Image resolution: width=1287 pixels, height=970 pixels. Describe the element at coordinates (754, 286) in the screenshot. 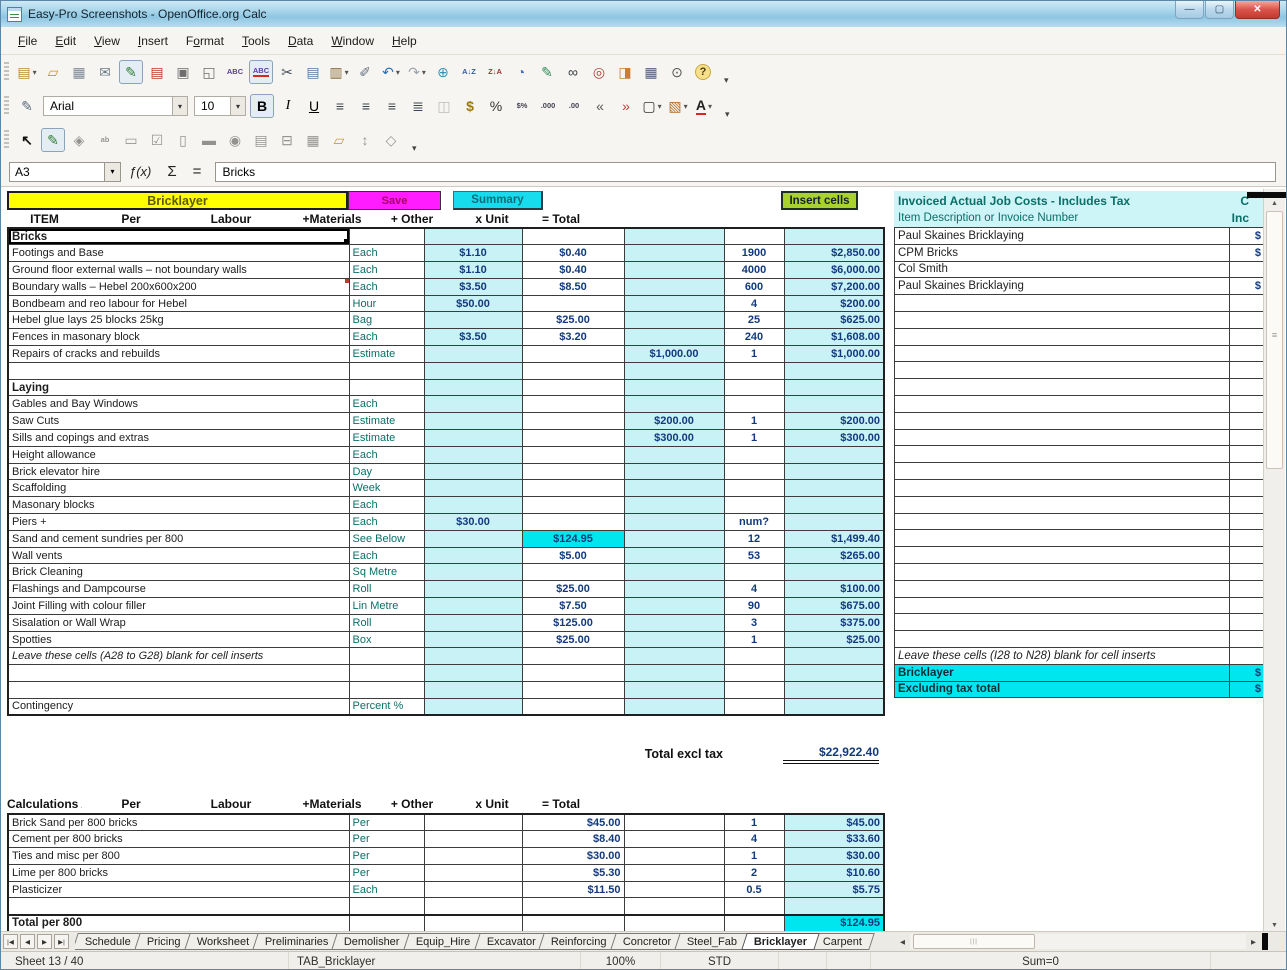

I see `unit-cell: 600` at that location.